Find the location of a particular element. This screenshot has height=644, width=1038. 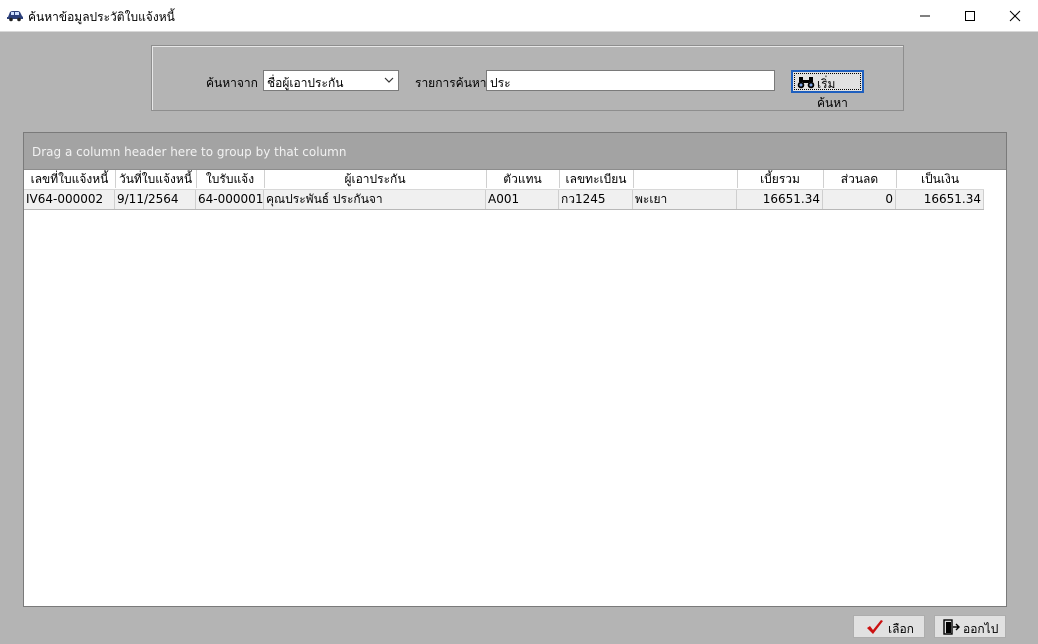

maximize-button is located at coordinates (970, 15).